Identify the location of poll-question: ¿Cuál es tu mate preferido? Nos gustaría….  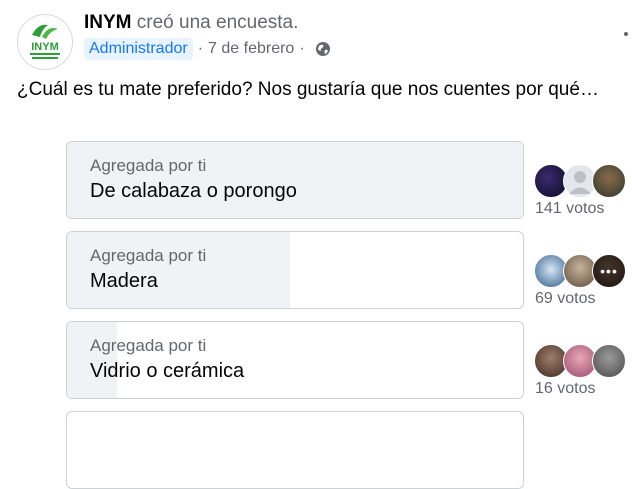
(308, 89).